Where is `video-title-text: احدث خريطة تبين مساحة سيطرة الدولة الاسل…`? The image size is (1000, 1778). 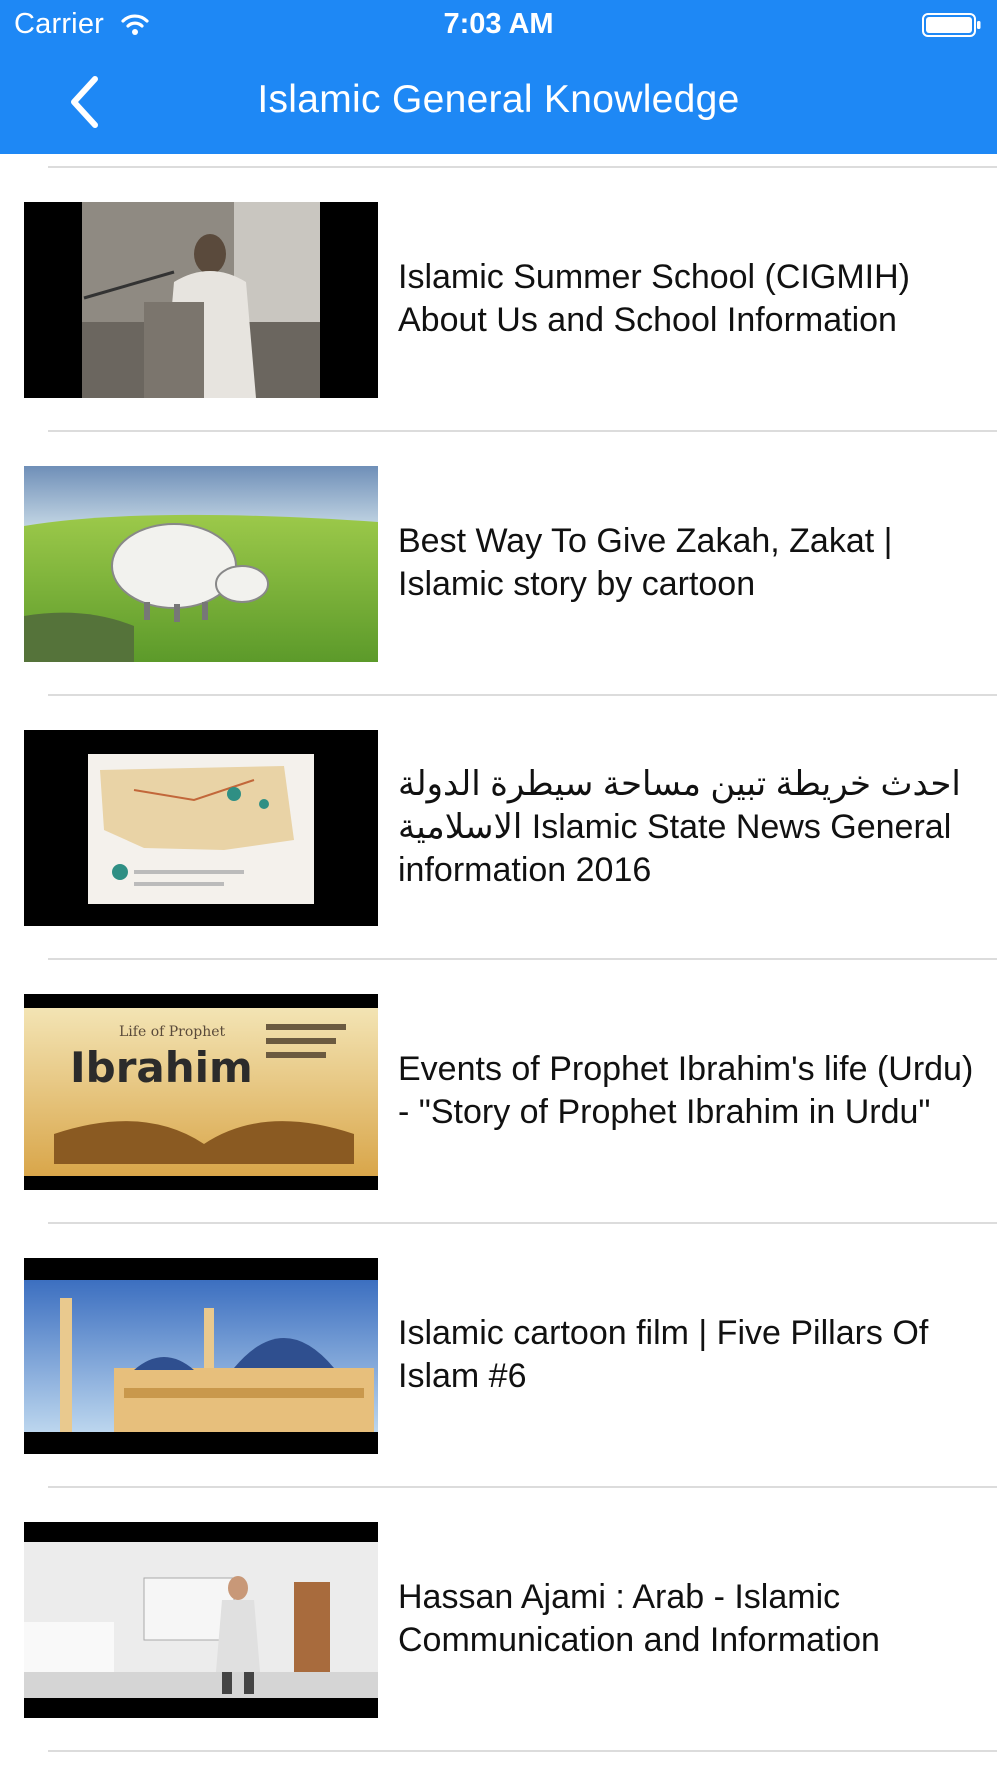
video-title-text: احدث خريطة تبين مساحة سيطرة الدولة الاسل… is located at coordinates (679, 826).